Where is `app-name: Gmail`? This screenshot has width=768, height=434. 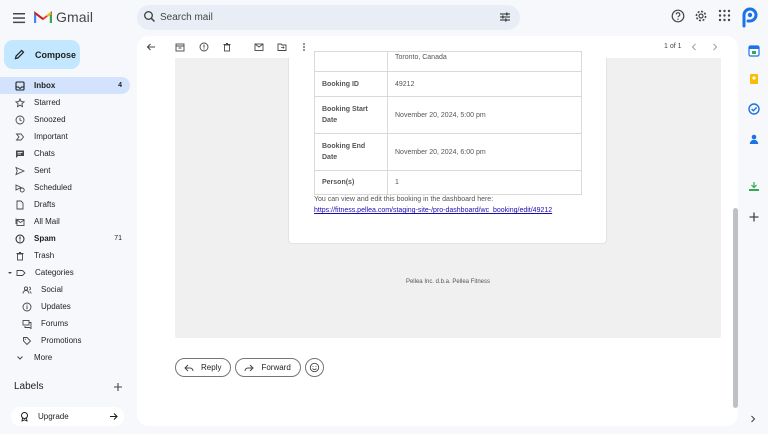 app-name: Gmail is located at coordinates (75, 17).